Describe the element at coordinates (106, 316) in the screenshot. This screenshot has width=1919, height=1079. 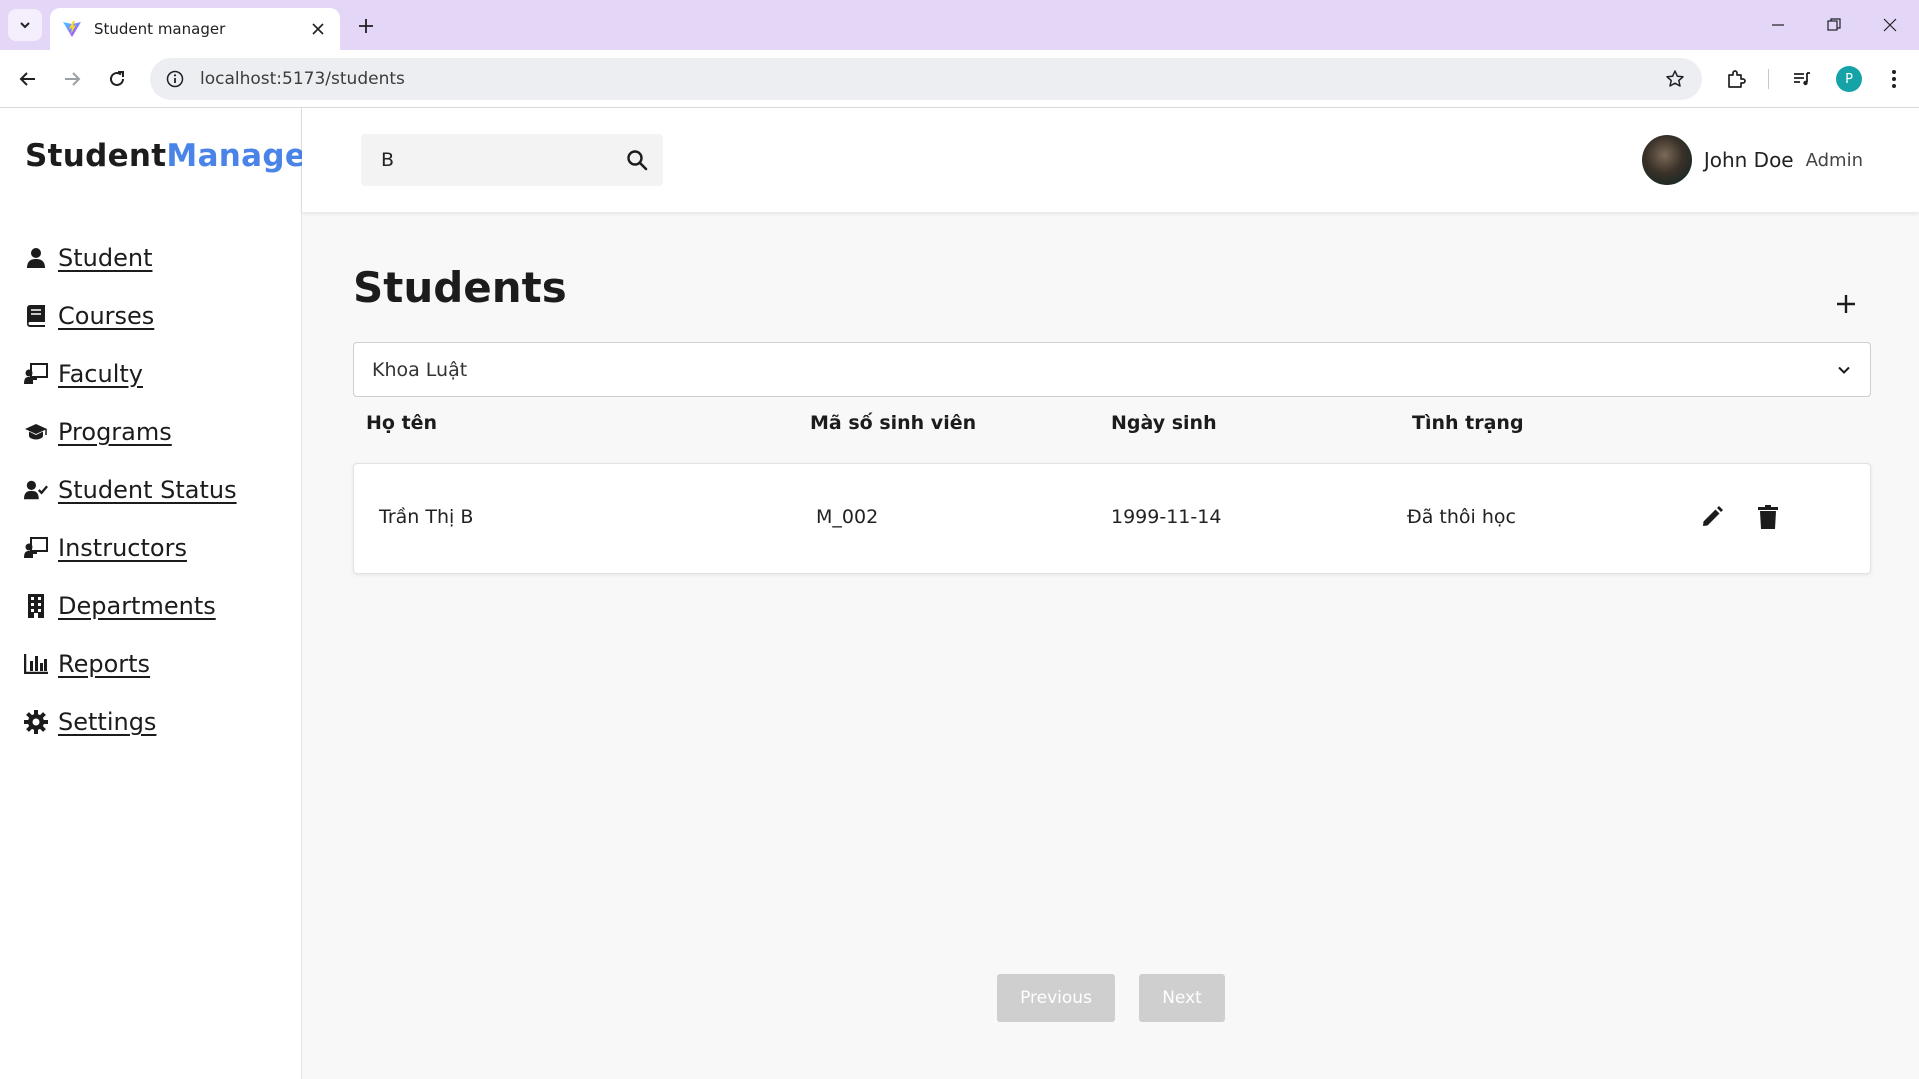
I see `sidebar-item-label: Courses` at that location.